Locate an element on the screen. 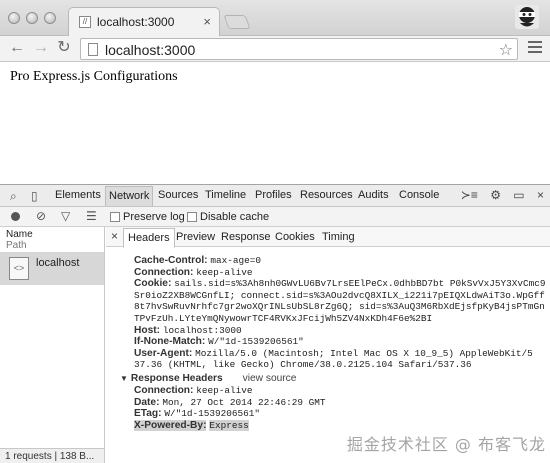  tab-resources: Resources is located at coordinates (326, 195).